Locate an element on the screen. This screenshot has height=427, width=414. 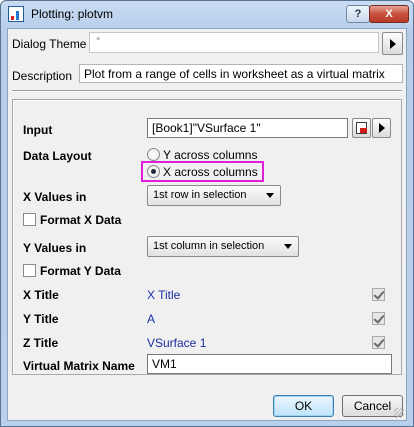
theme-menu-button is located at coordinates (392, 43).